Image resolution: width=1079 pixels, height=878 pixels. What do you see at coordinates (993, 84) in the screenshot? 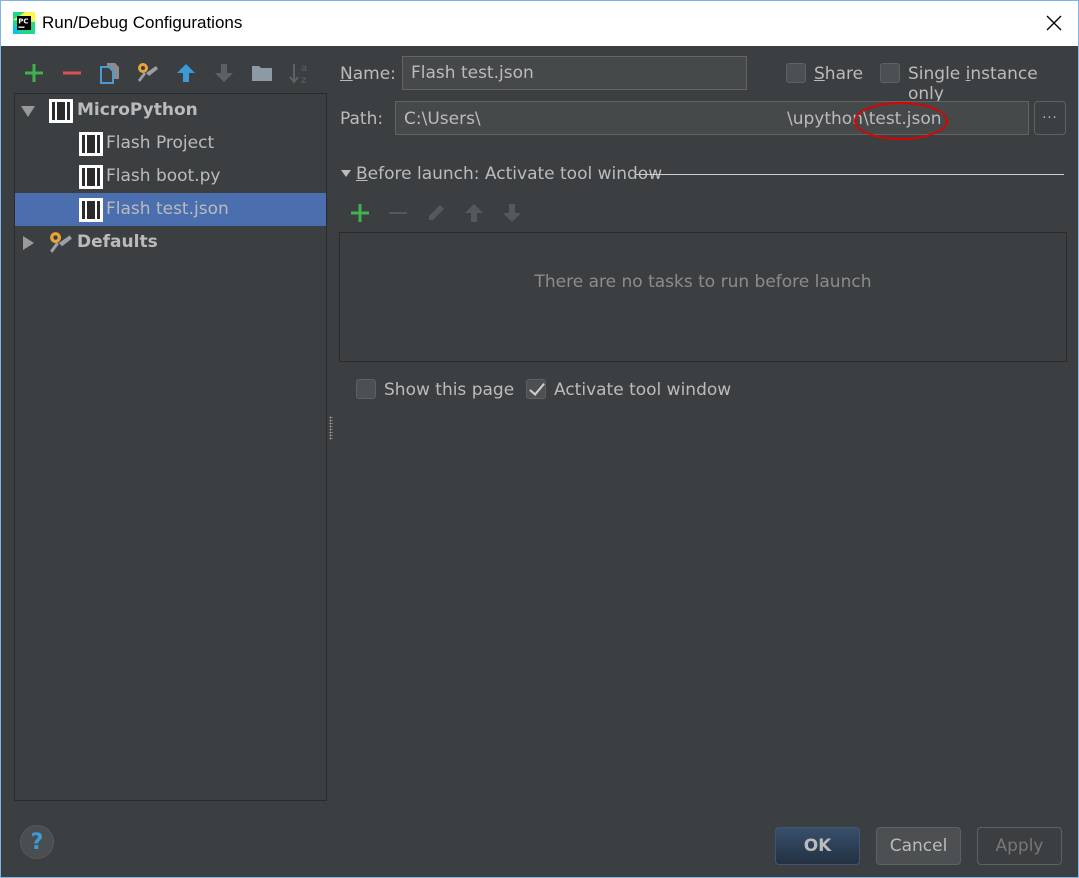
I see `single-instance-label: Single instance only` at bounding box center [993, 84].